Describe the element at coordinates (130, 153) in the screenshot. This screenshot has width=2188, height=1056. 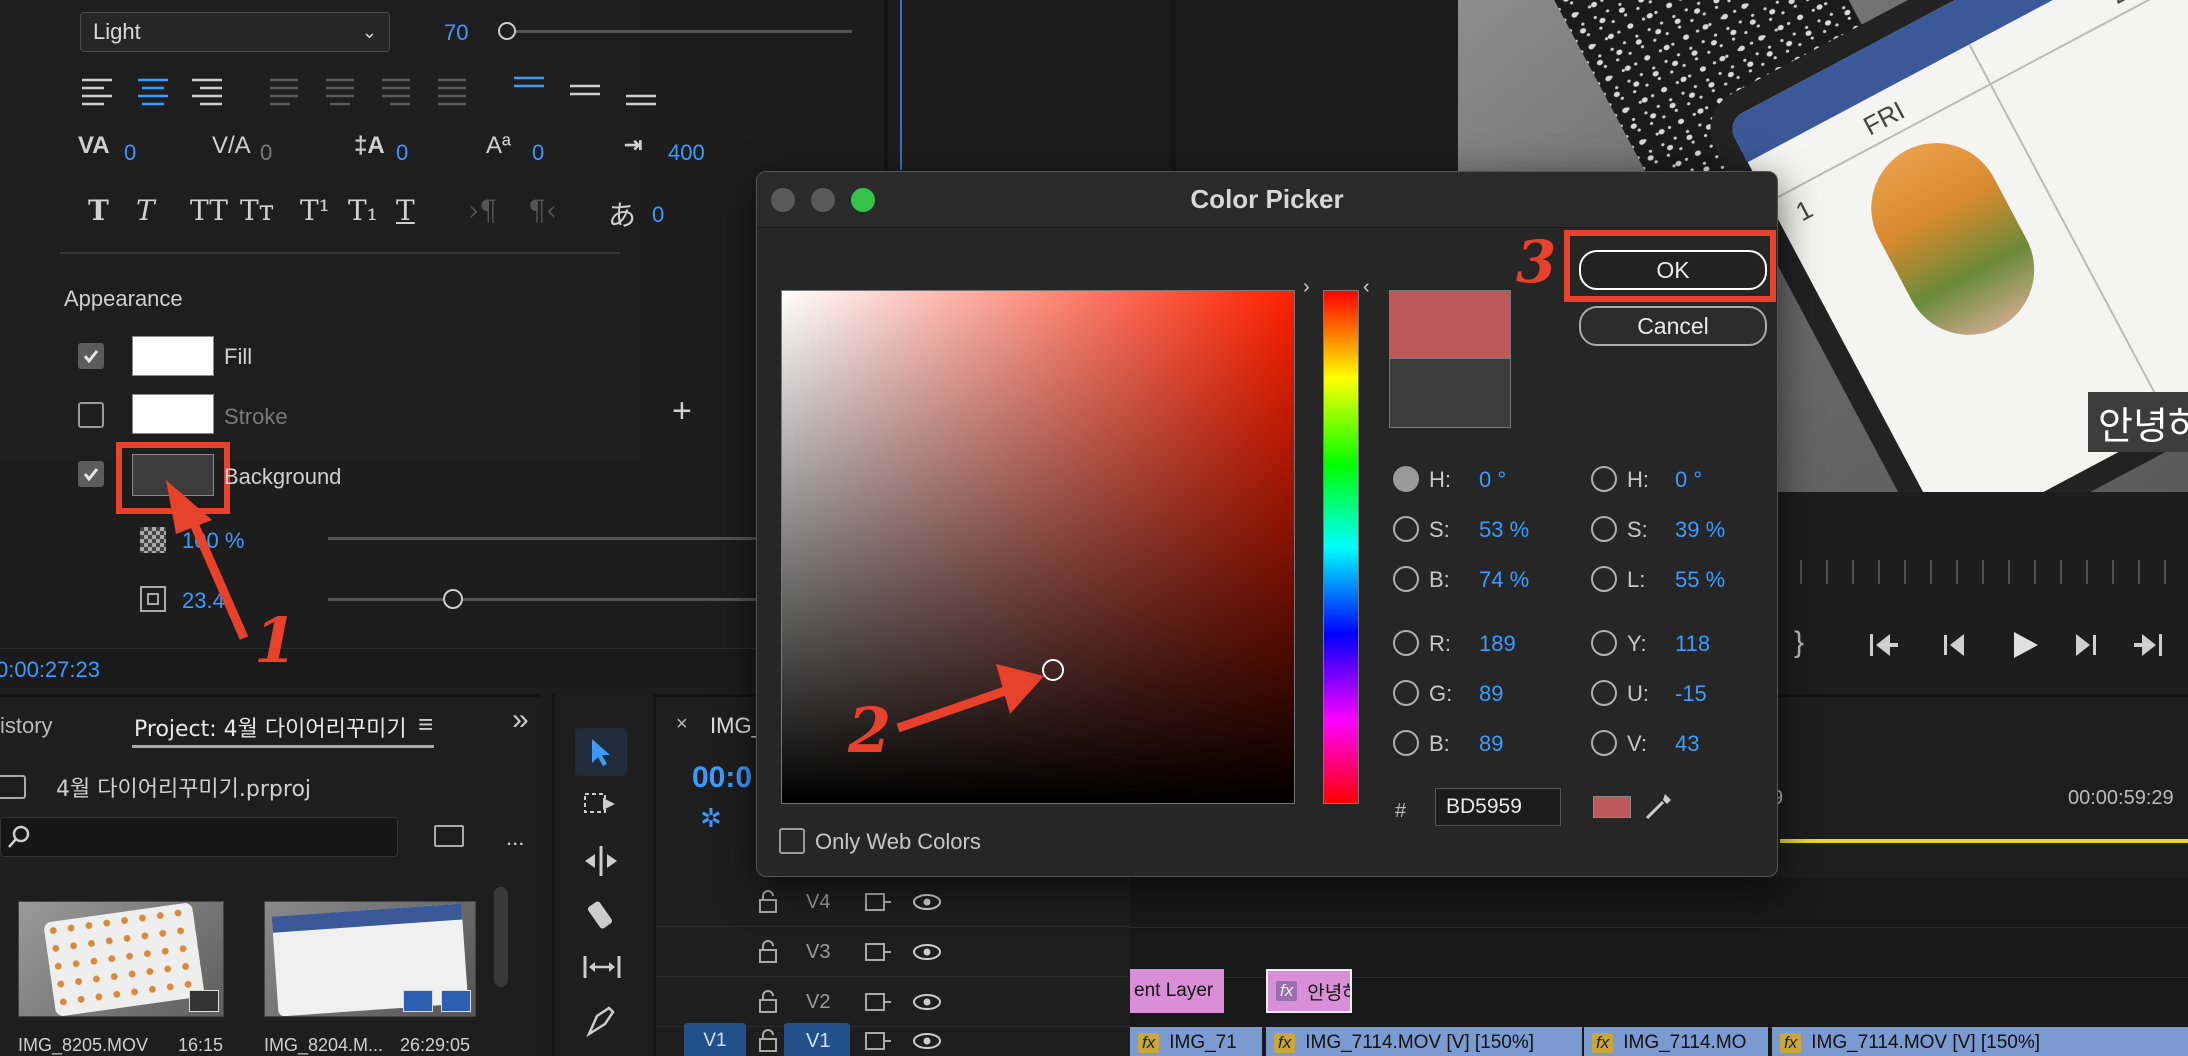
I see `kerning-value: 0` at that location.